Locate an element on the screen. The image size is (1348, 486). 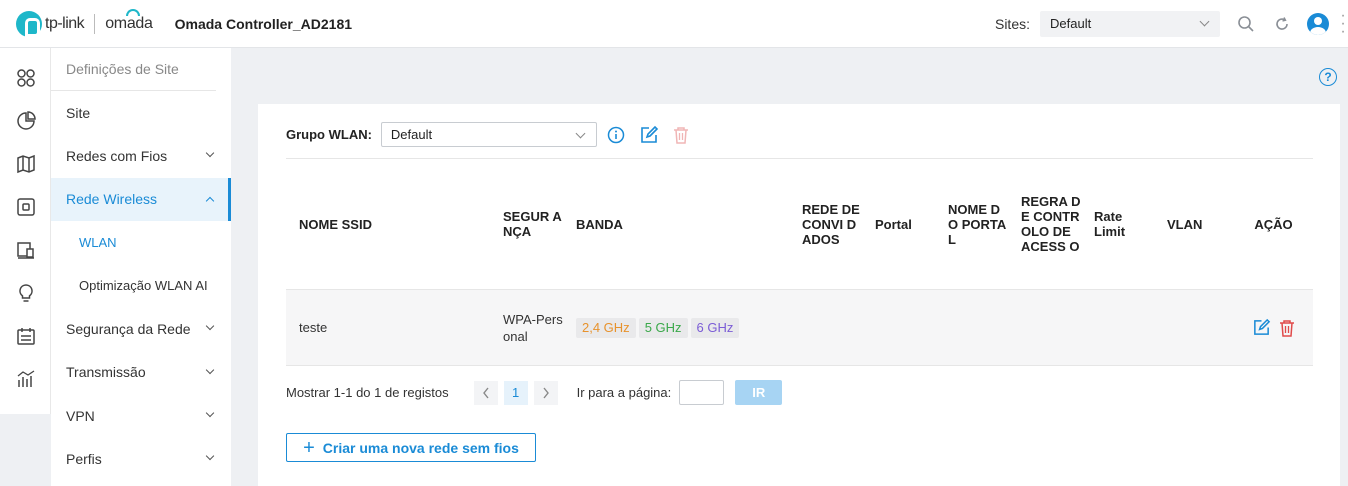
goto-page-label: Ir para a página: is located at coordinates (624, 392).